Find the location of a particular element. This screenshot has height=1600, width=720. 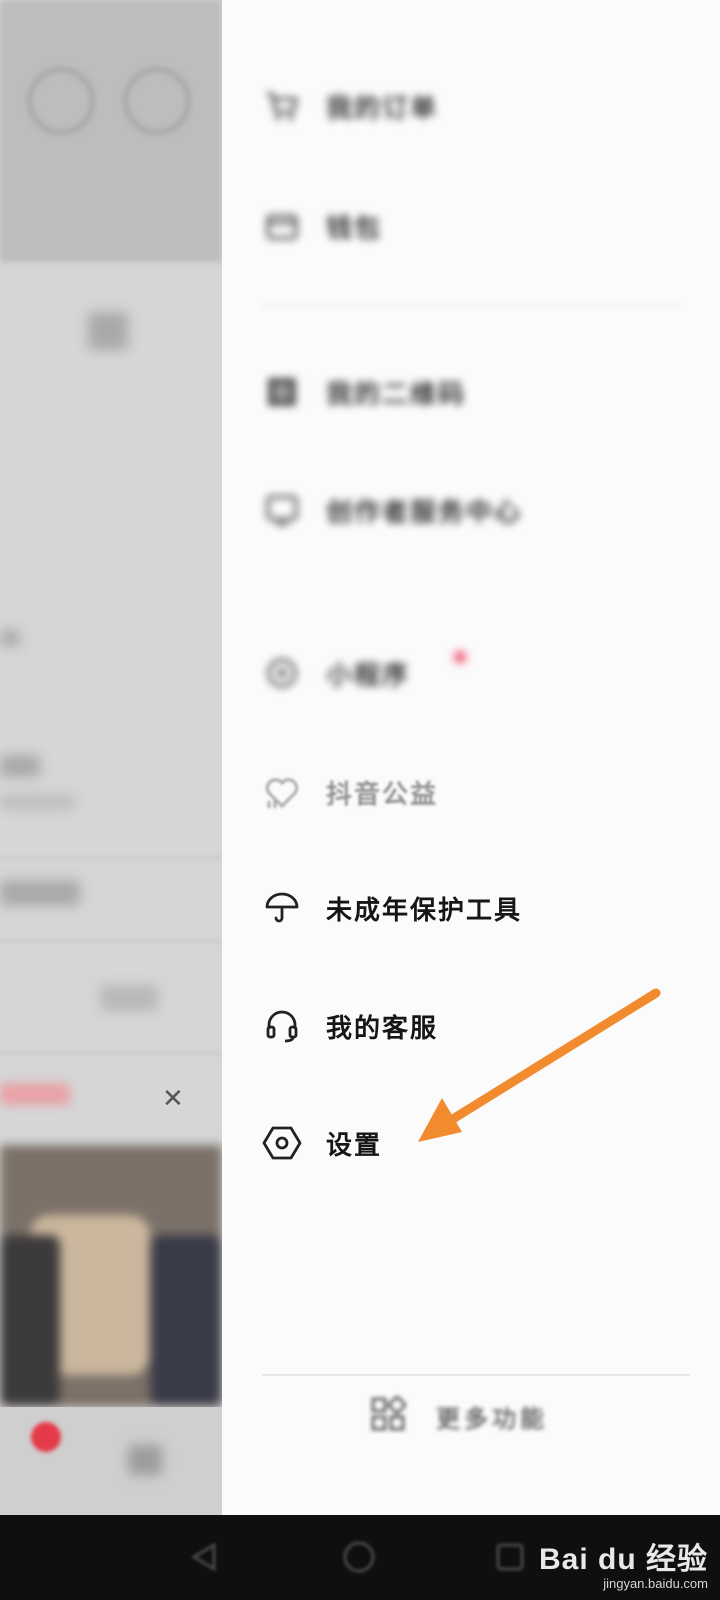

creator-icon is located at coordinates (282, 510).